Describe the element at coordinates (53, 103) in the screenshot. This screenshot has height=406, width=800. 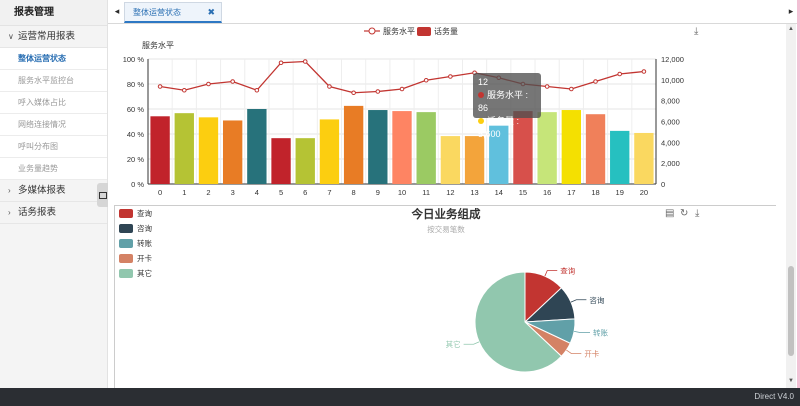
I see `sidebar-item-media-share: 呼入媒体占比` at that location.